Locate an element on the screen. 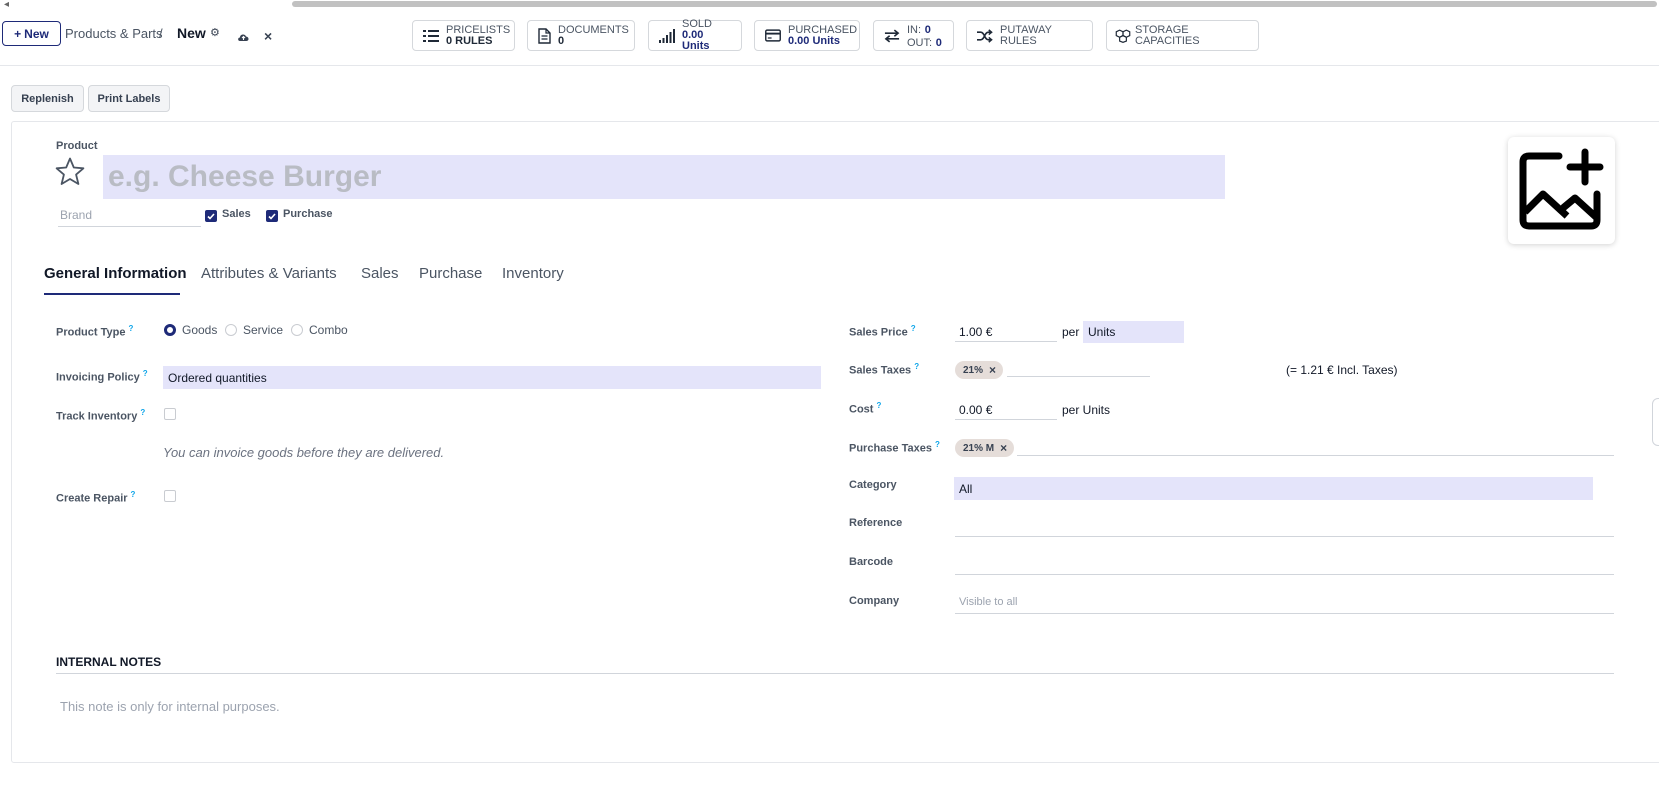 The height and width of the screenshot is (804, 1659). radio-combo-label: Combo is located at coordinates (328, 330).